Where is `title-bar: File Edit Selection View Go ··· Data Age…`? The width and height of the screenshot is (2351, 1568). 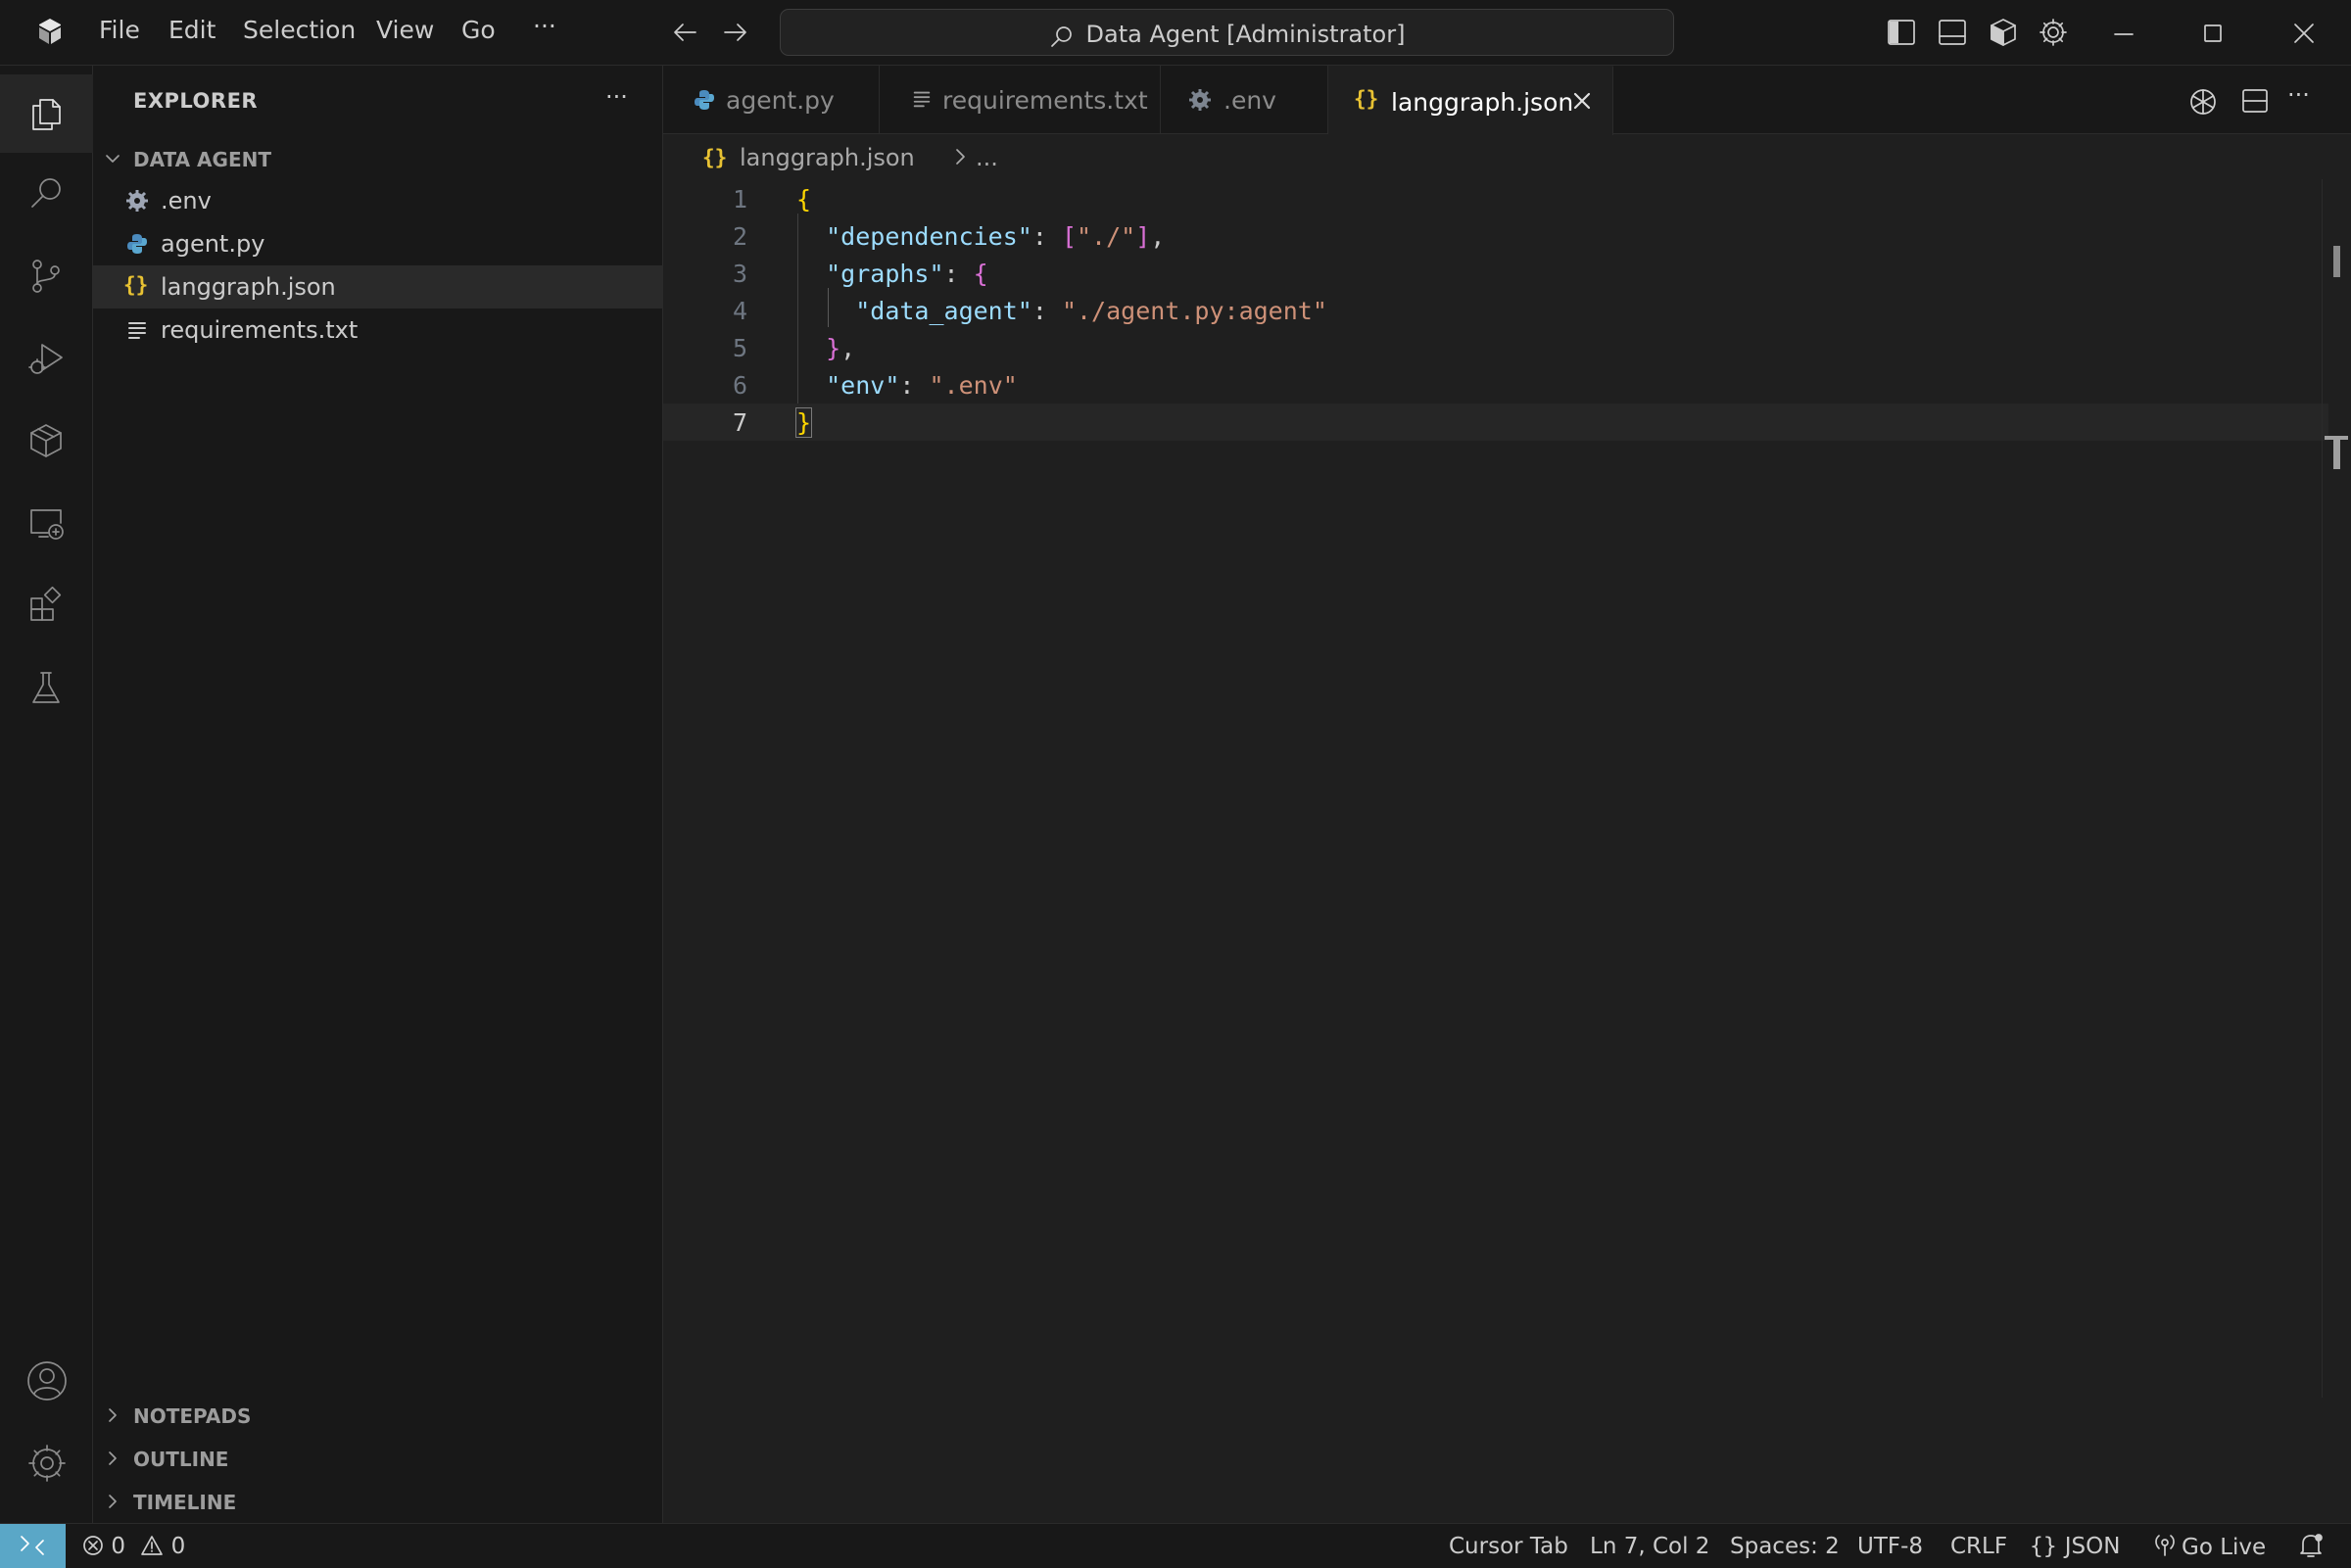
title-bar: File Edit Selection View Go ··· Data Age… is located at coordinates (1175, 33).